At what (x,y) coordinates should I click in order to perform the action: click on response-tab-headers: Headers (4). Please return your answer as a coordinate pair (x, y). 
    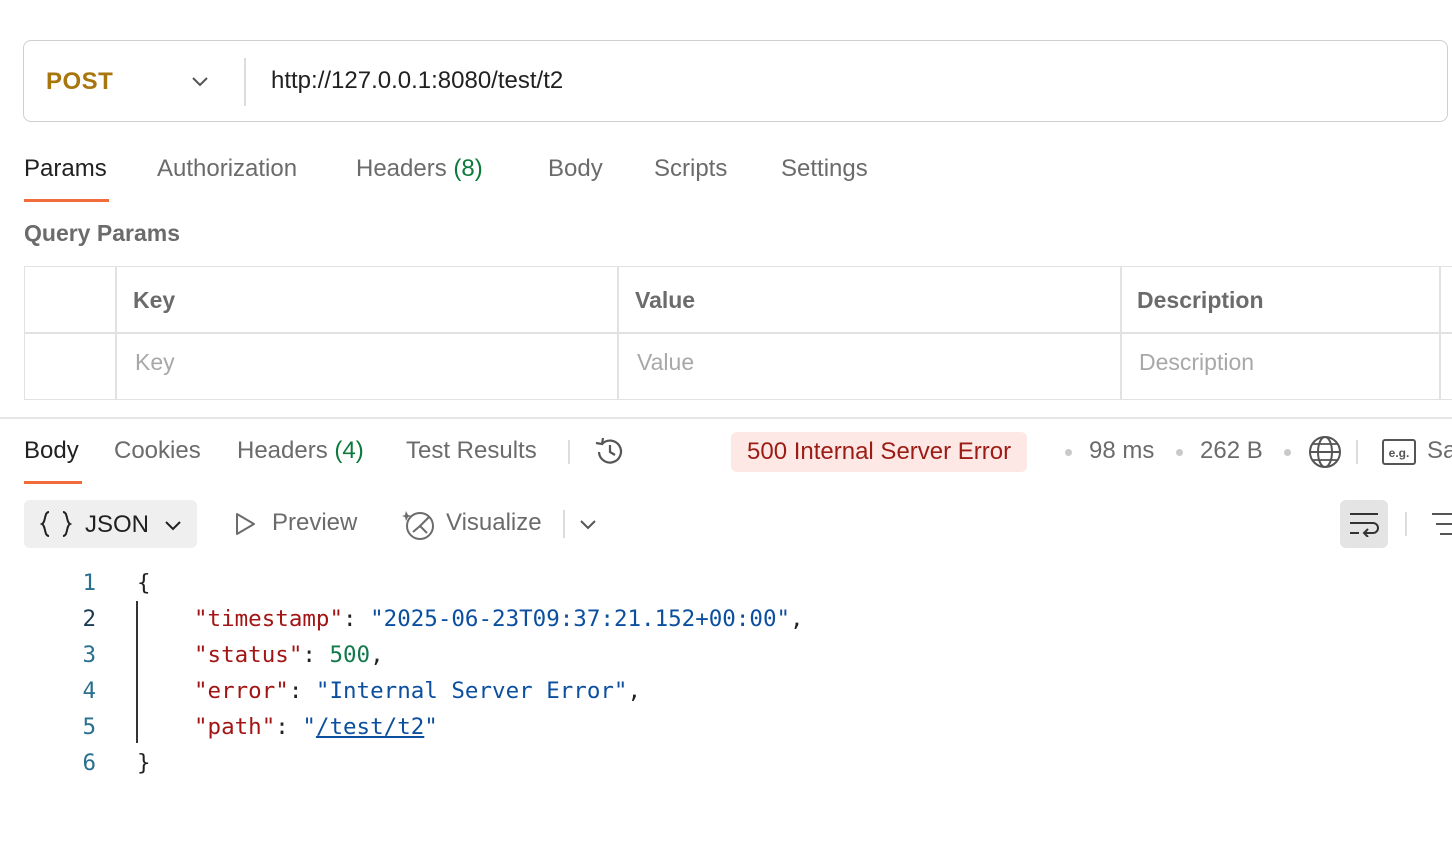
    Looking at the image, I should click on (300, 451).